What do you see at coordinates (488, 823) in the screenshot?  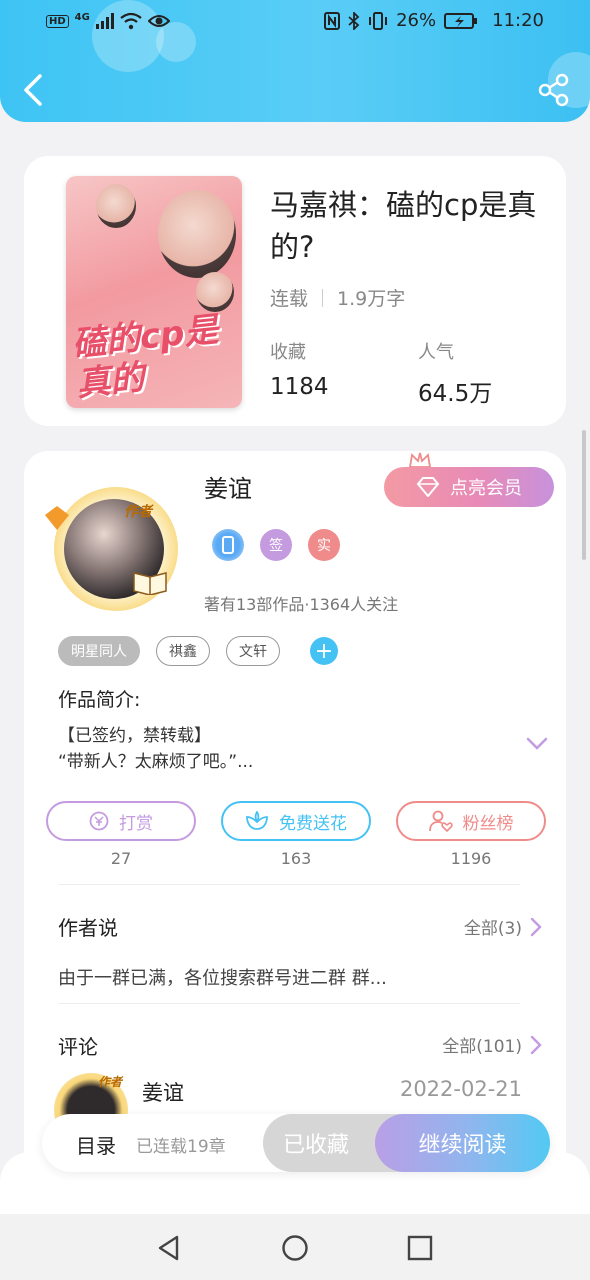 I see `fan-ranking-label: 粉丝榜` at bounding box center [488, 823].